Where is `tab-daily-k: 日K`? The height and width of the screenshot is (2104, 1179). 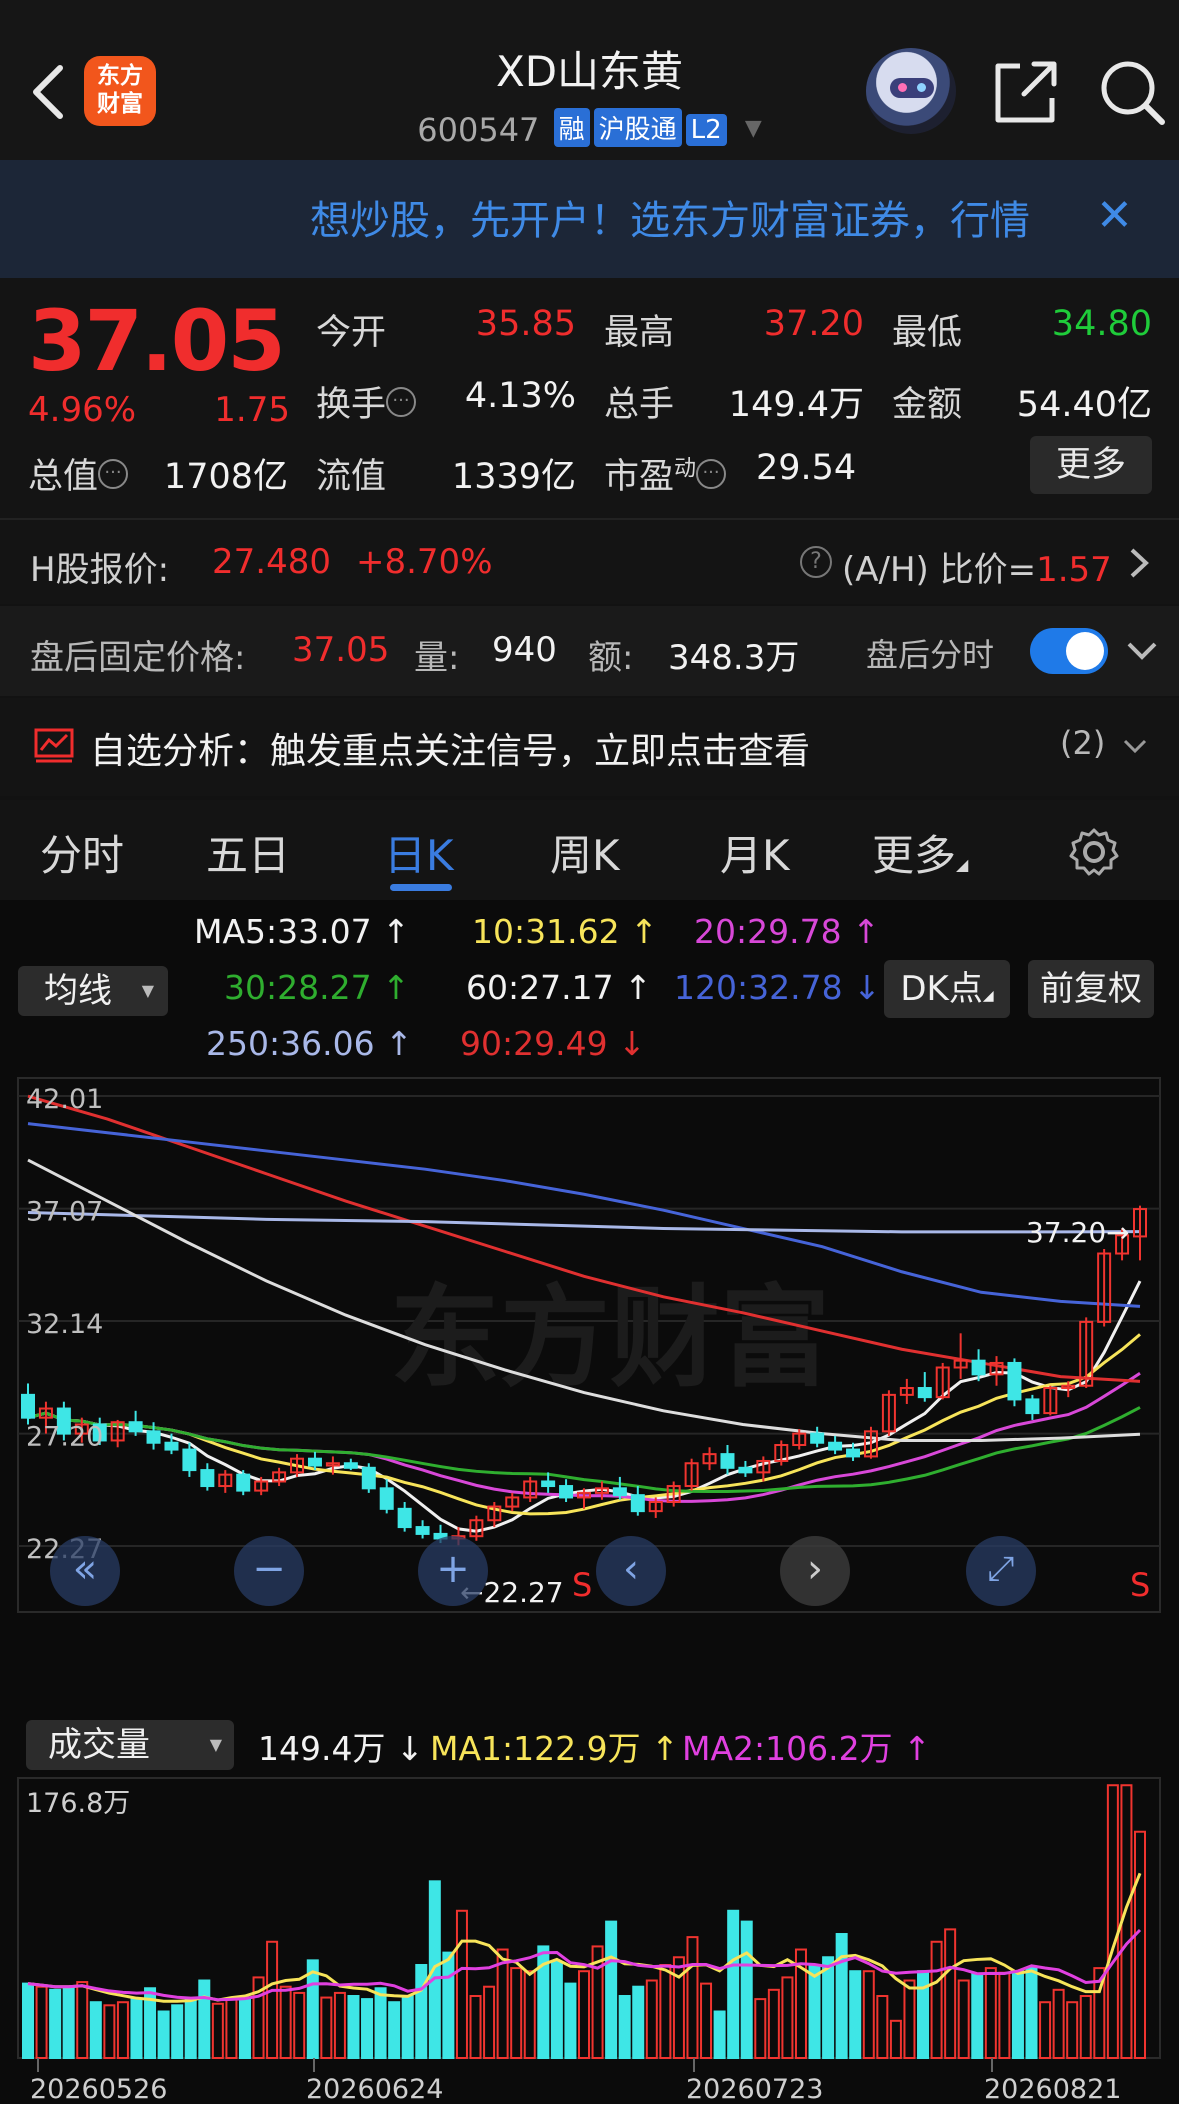
tab-daily-k: 日K is located at coordinates (419, 852).